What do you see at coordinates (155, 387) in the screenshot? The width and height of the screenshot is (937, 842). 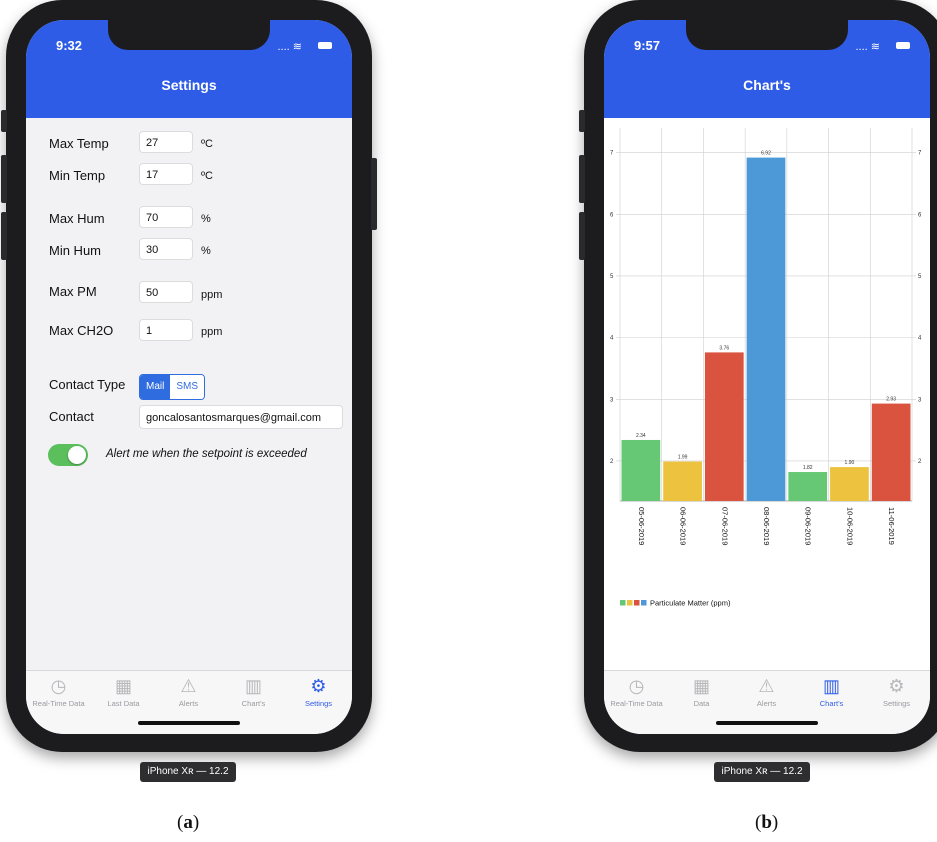 I see `segment-mail: Mail` at bounding box center [155, 387].